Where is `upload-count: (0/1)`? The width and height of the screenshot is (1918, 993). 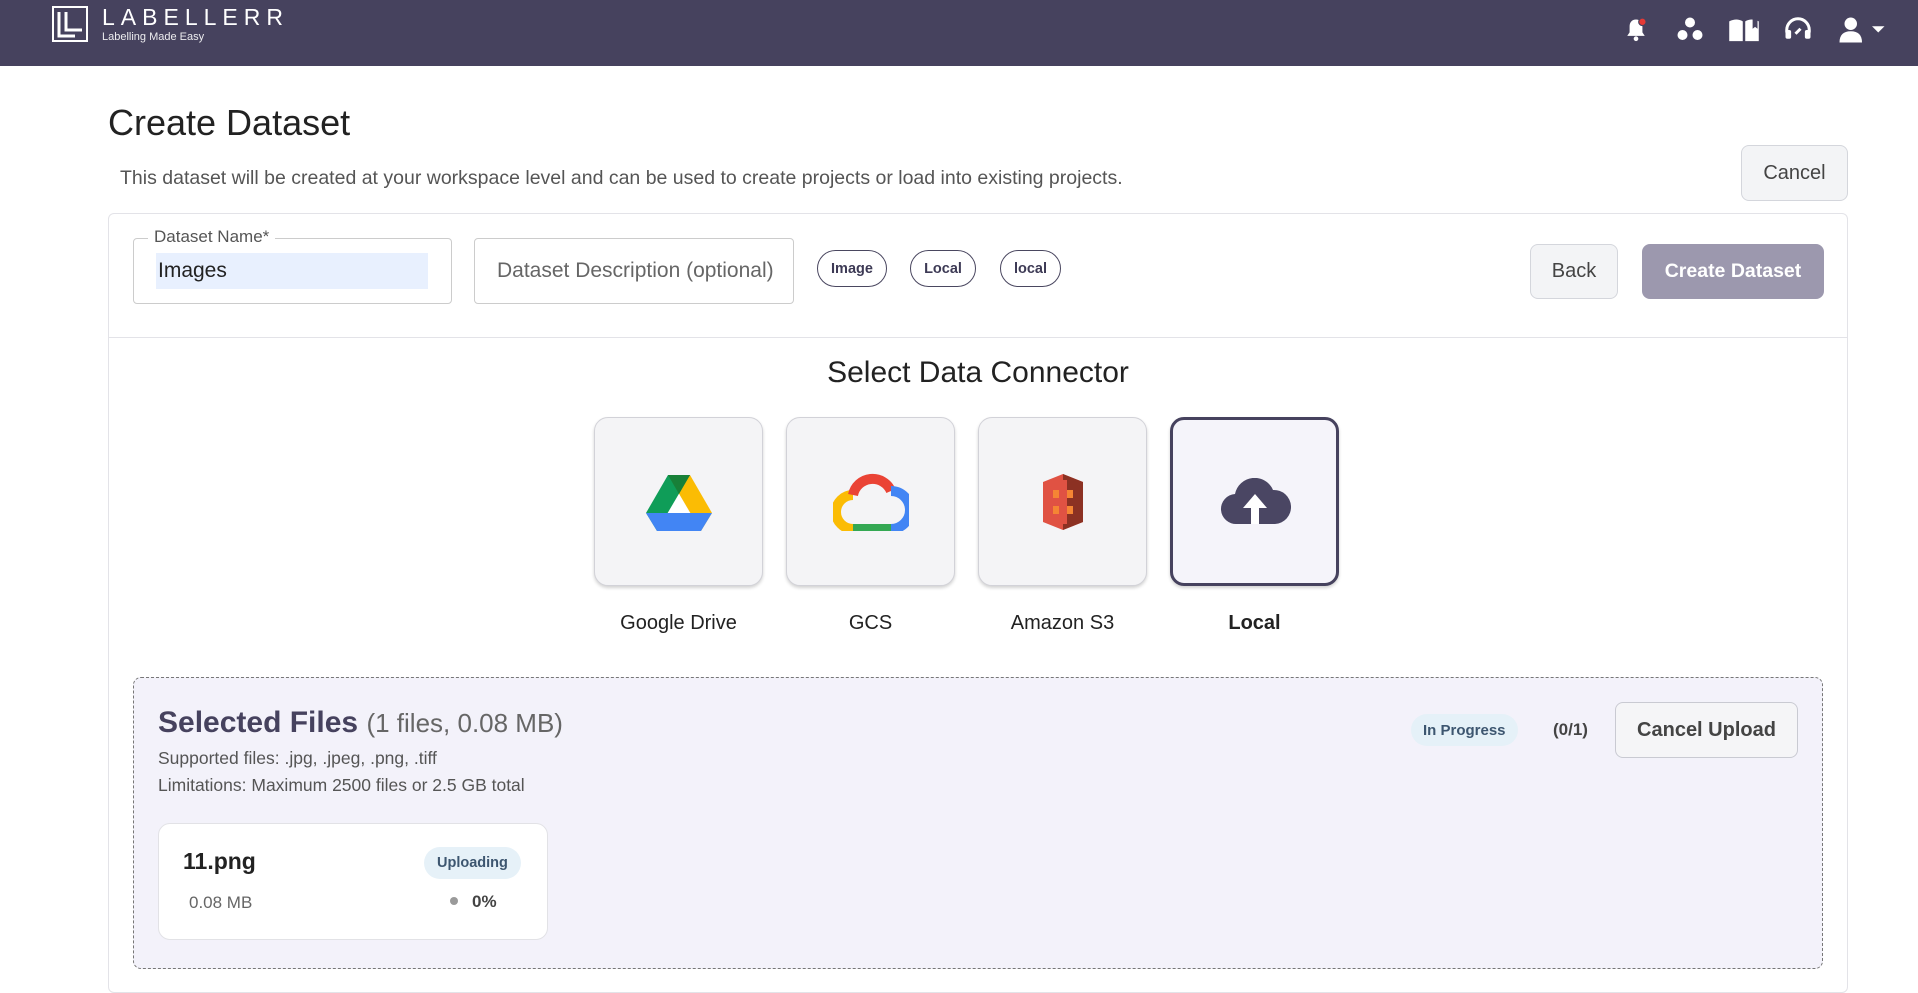
upload-count: (0/1) is located at coordinates (1570, 729).